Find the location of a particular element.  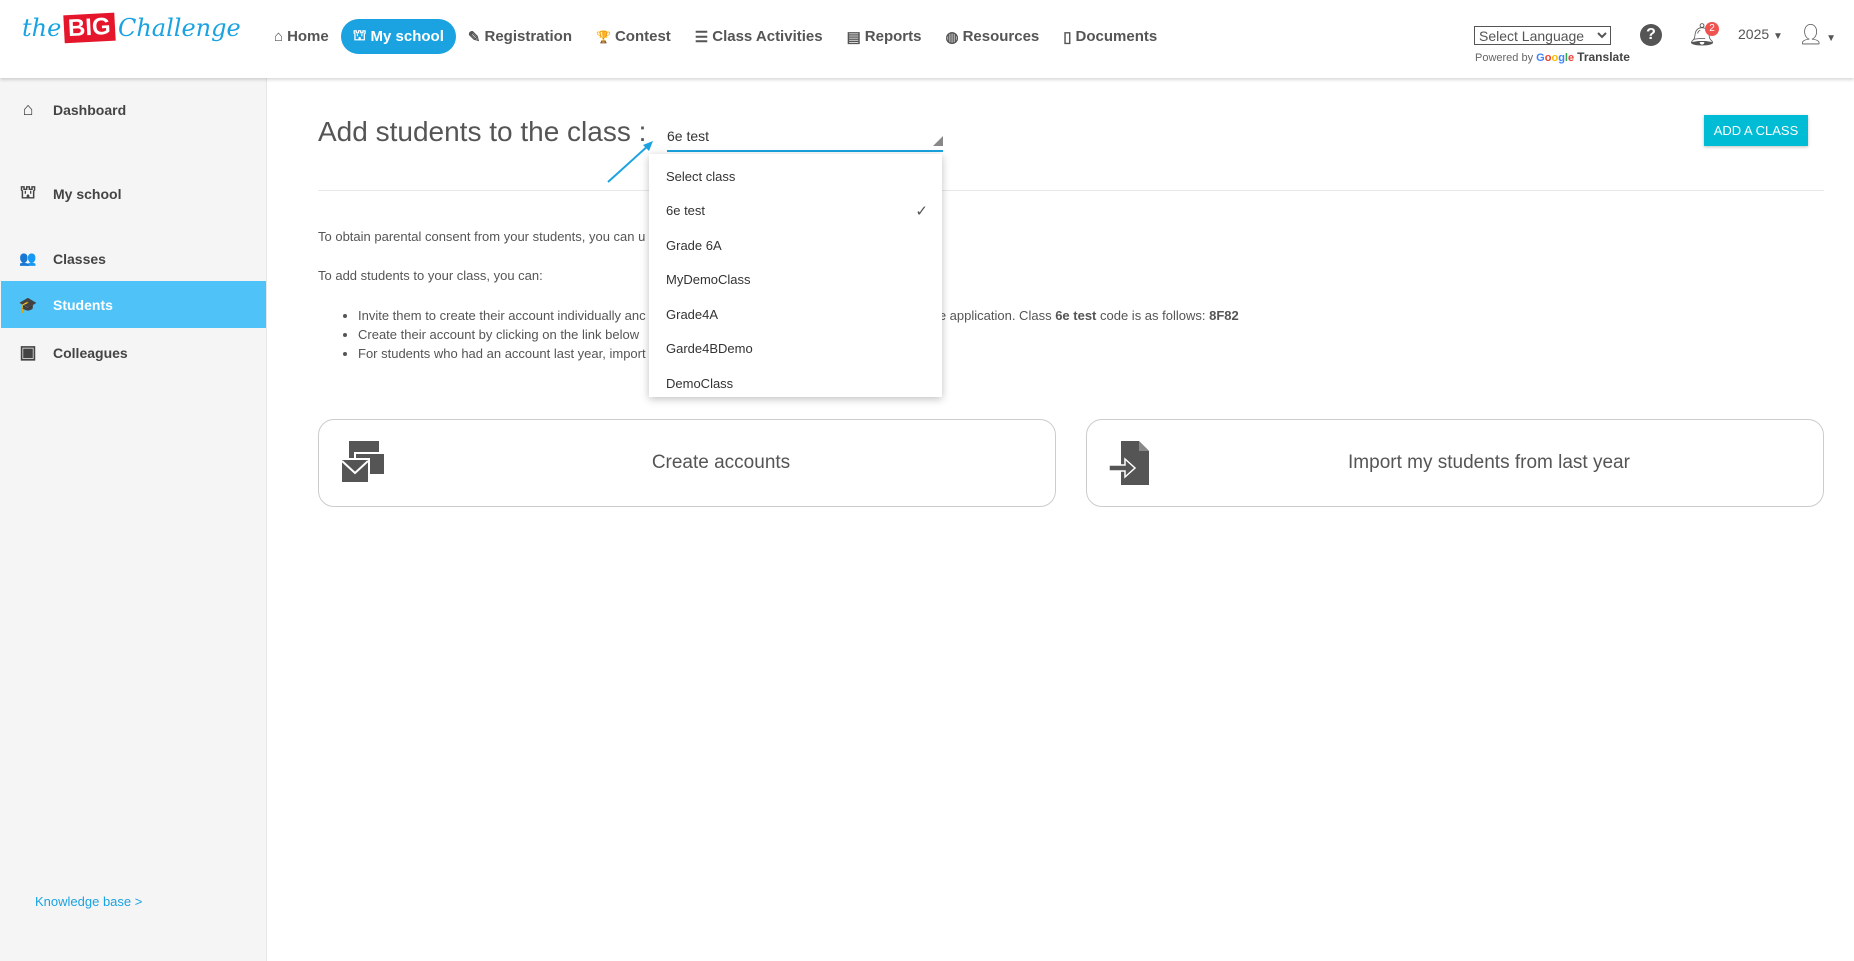

file-icon: ▤ is located at coordinates (853, 37).